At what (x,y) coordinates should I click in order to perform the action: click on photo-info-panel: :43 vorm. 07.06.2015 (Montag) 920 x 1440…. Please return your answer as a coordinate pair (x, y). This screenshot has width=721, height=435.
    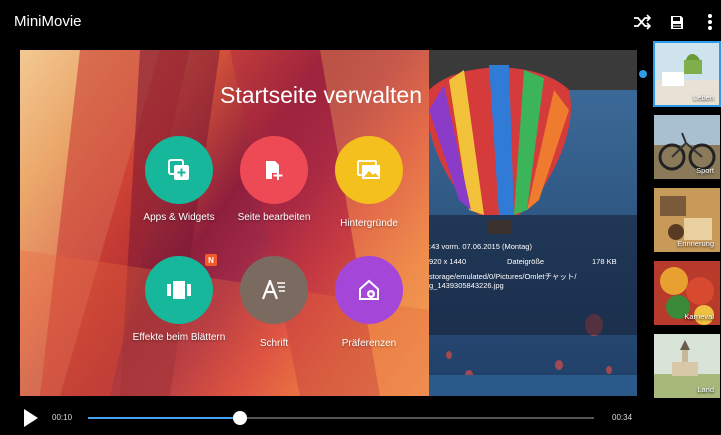
    Looking at the image, I should click on (533, 275).